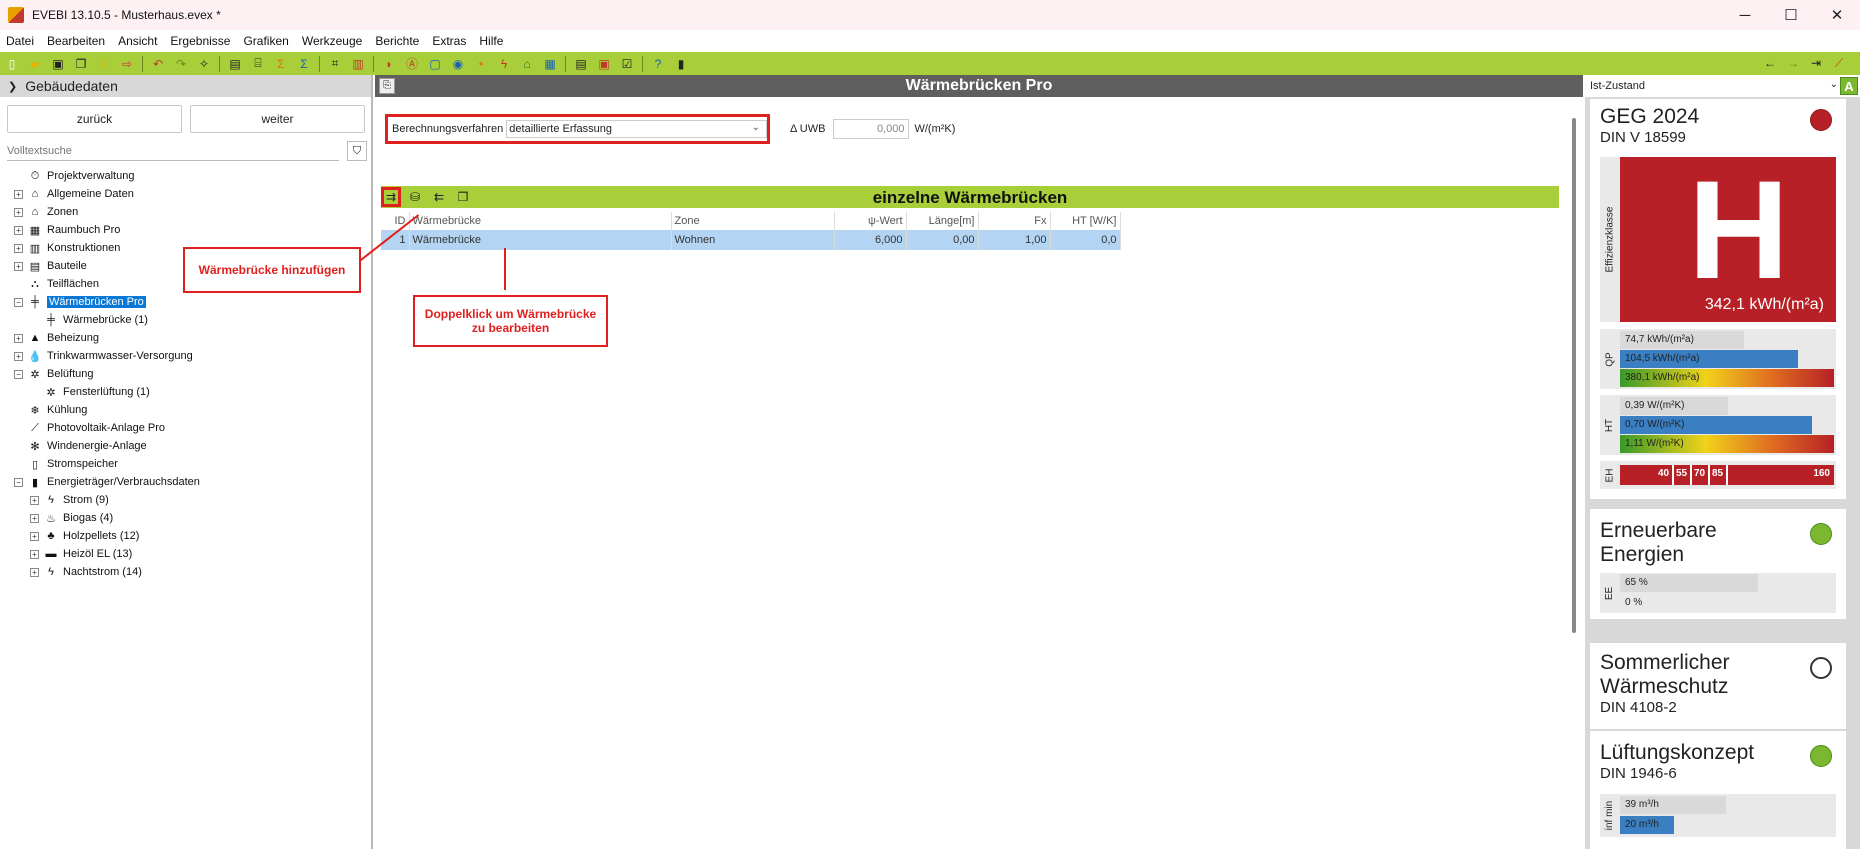 The image size is (1860, 849). Describe the element at coordinates (636, 129) in the screenshot. I see `method-select: detaillierte Erfassung ⌄` at that location.